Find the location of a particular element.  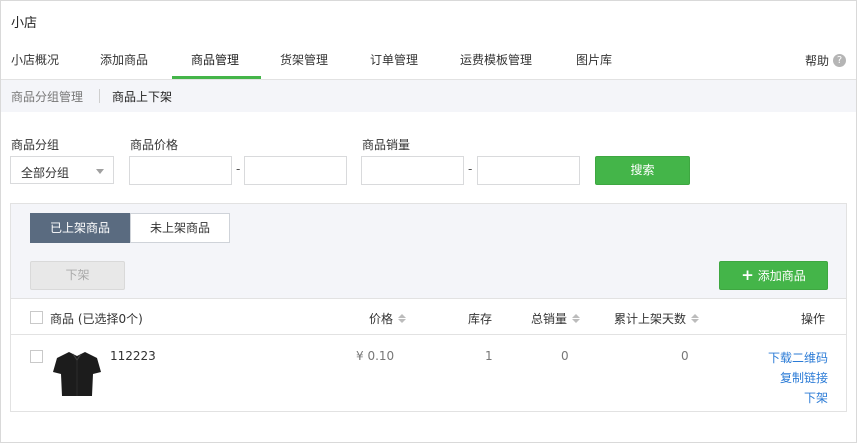

download-qrcode-link: 下载二维码 is located at coordinates (798, 357).